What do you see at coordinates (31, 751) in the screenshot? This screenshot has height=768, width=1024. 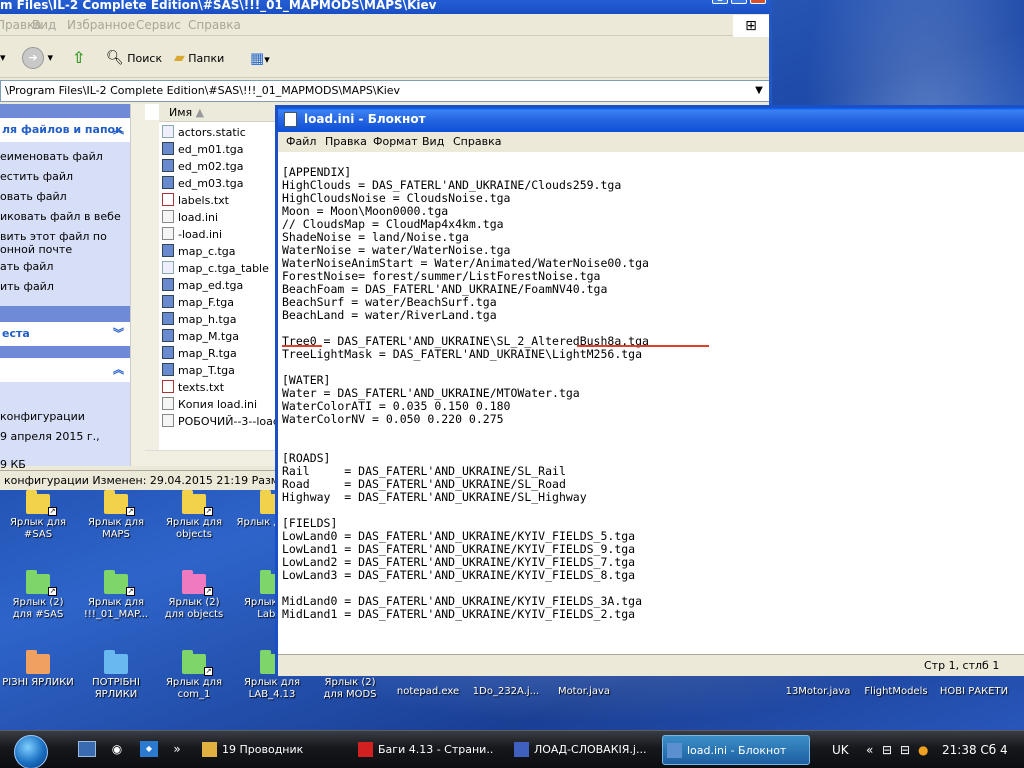 I see `start-button` at bounding box center [31, 751].